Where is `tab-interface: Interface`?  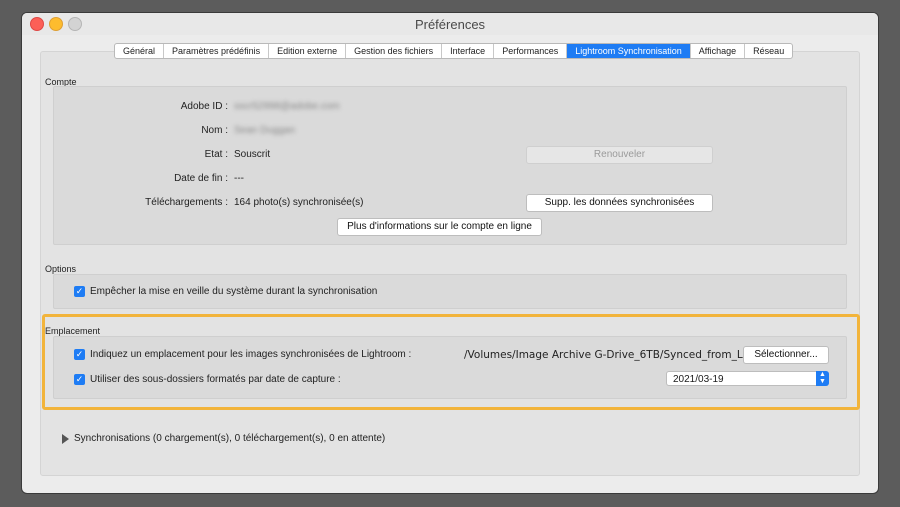
tab-interface: Interface is located at coordinates (468, 51).